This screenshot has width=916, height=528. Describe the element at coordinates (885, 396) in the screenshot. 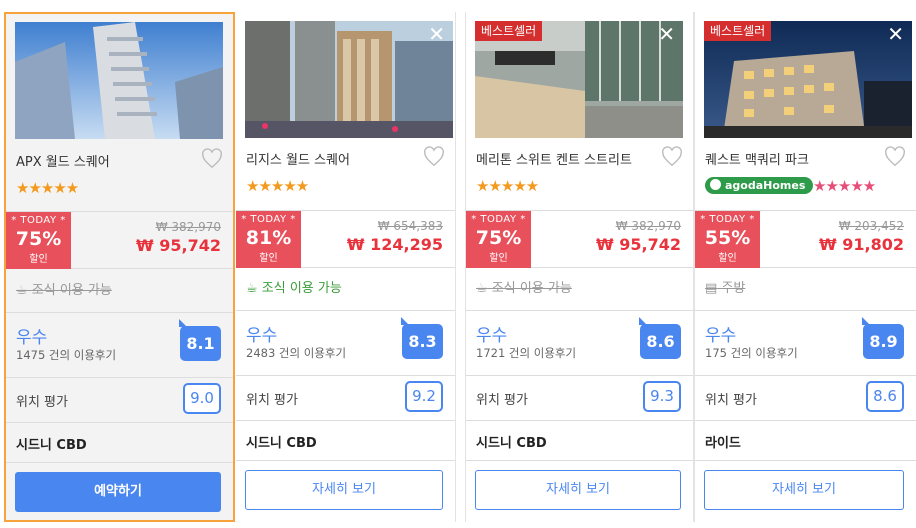

I see `location-score-badge: 8.6` at that location.